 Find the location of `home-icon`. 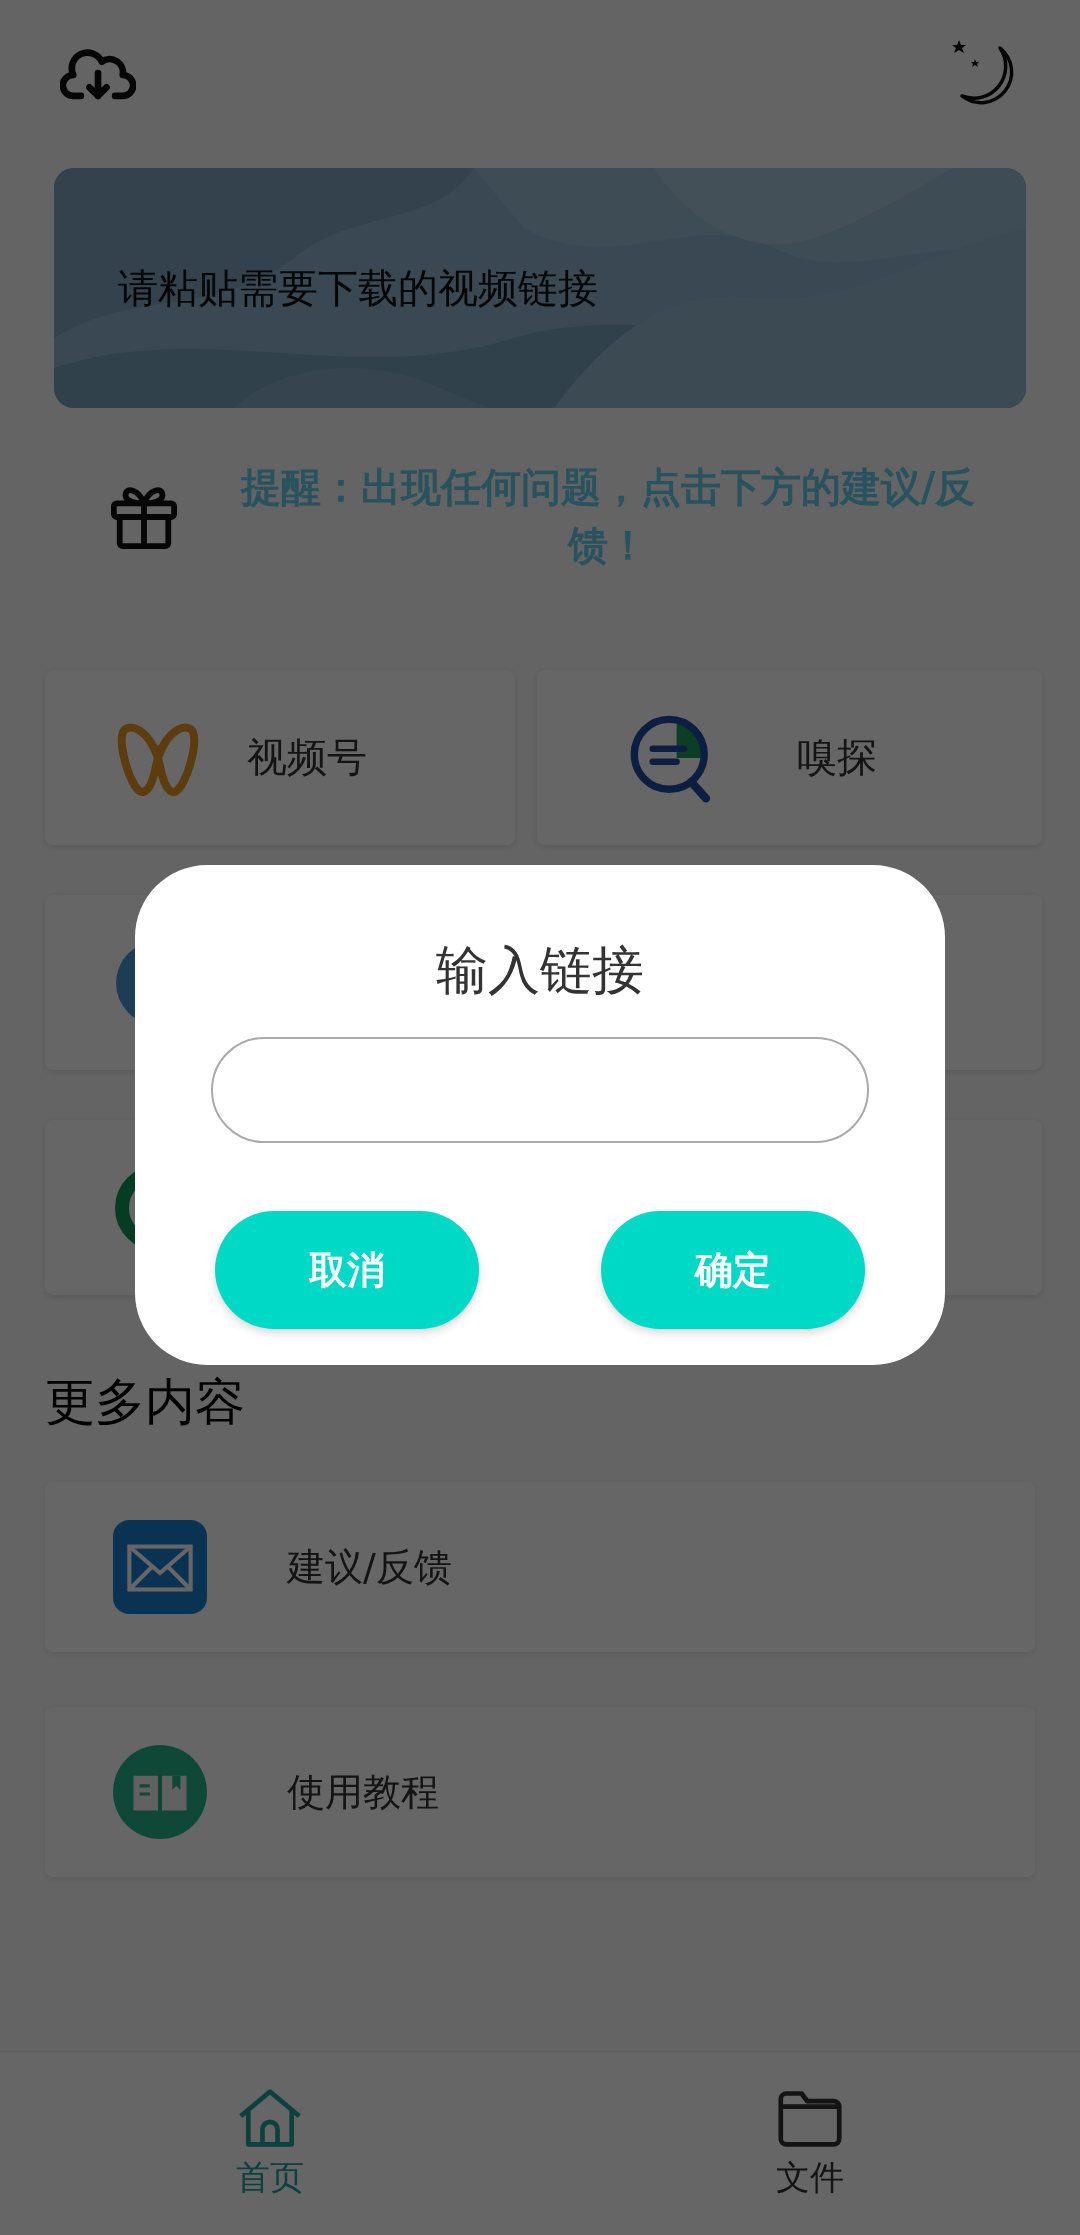

home-icon is located at coordinates (270, 2117).